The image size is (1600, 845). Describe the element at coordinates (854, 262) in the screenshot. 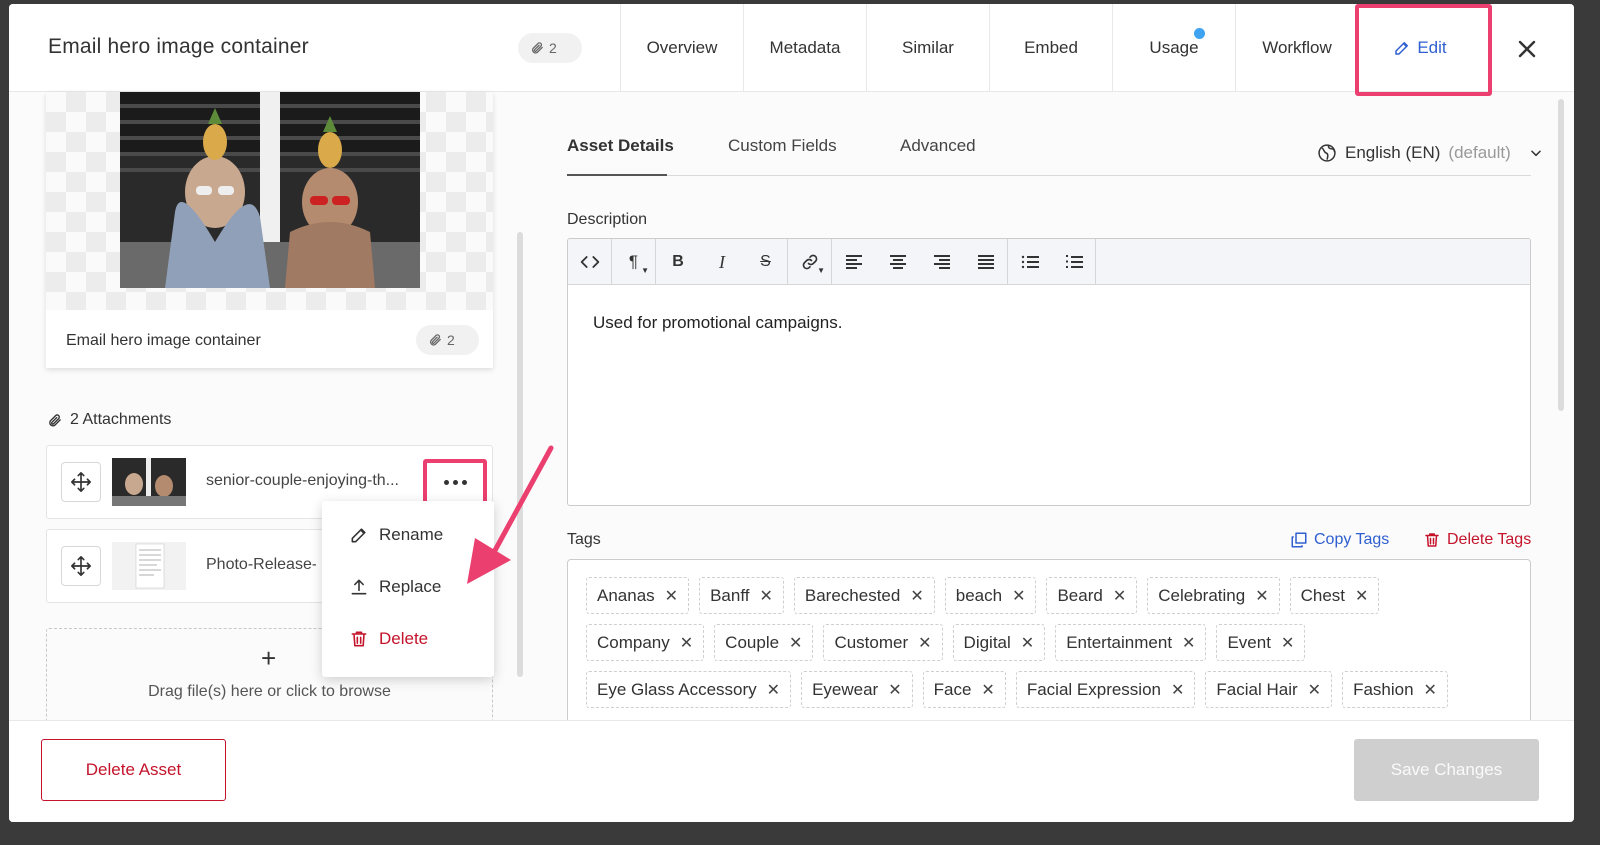

I see `align-left-button` at that location.